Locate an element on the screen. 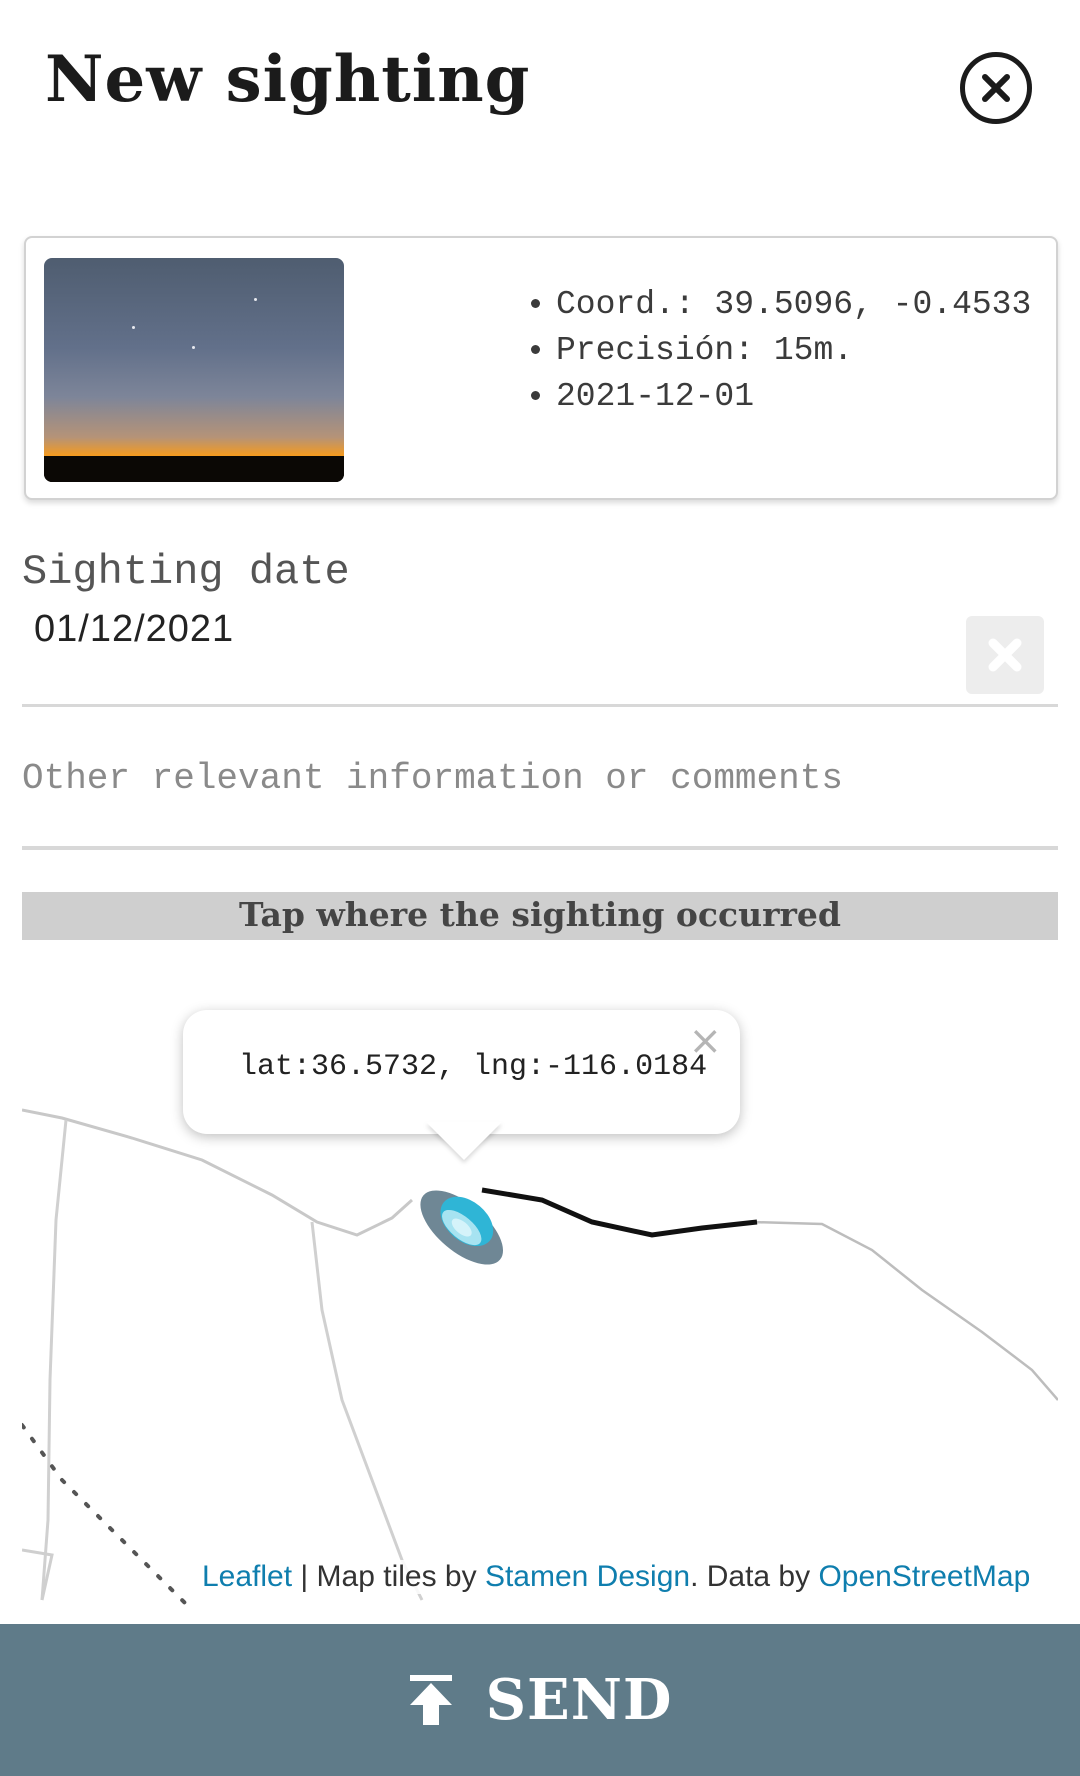 The image size is (1080, 1776). upload-arrow-icon is located at coordinates (430, 1700).